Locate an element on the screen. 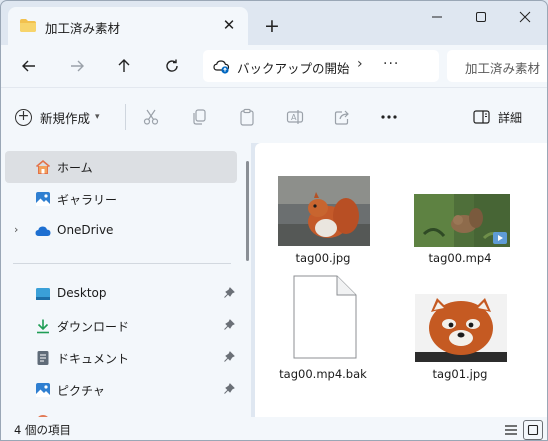 The height and width of the screenshot is (441, 548). document-icon is located at coordinates (43, 358).